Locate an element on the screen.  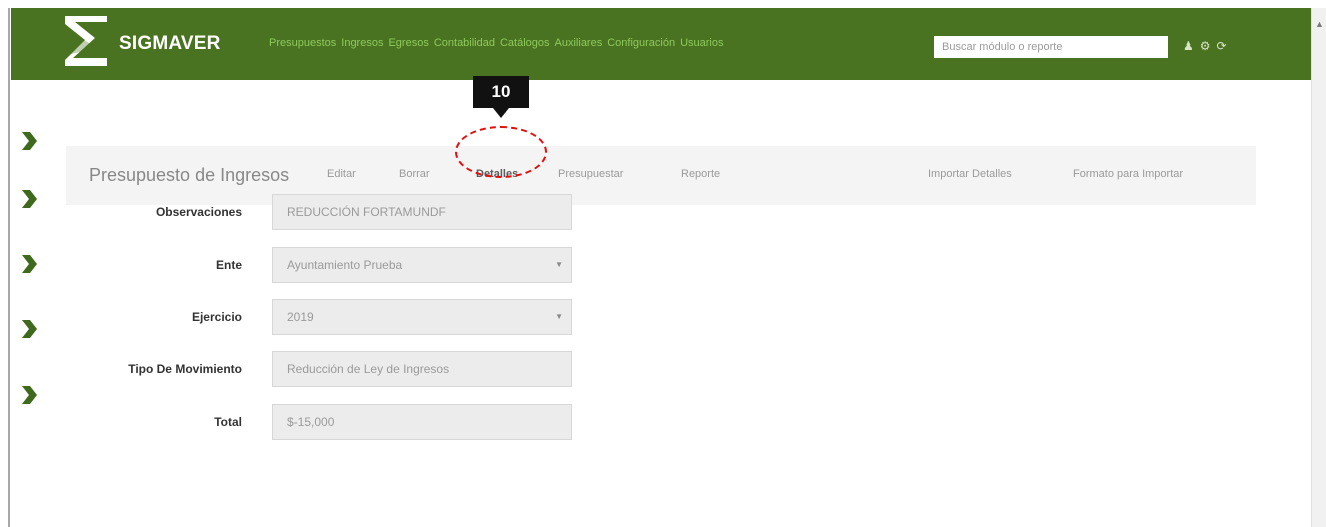
observaciones-value: REDUCCIÓN FORTAMUNDF is located at coordinates (366, 212).